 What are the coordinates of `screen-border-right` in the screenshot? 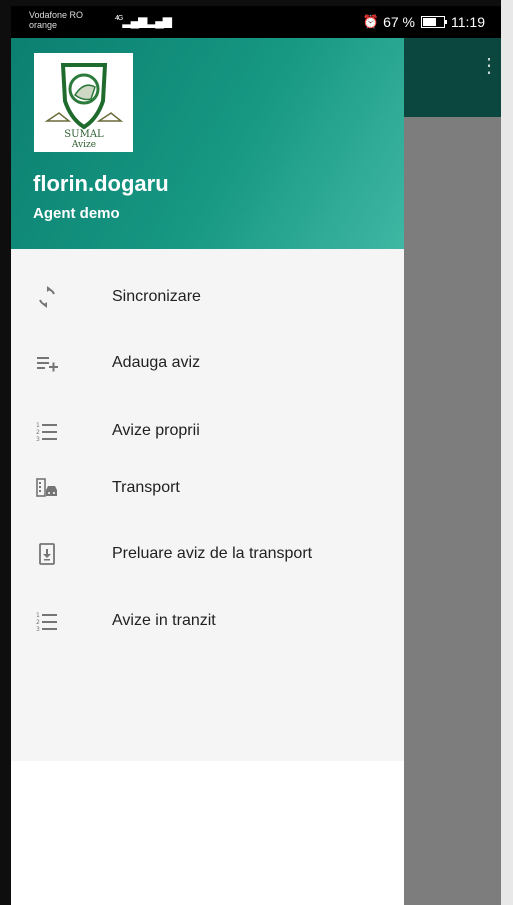 It's located at (507, 452).